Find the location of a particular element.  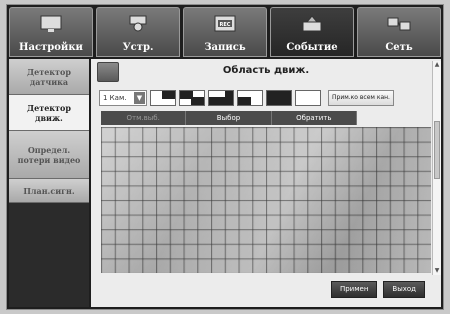

footer-buttons: Примен Выход is located at coordinates (377, 289).